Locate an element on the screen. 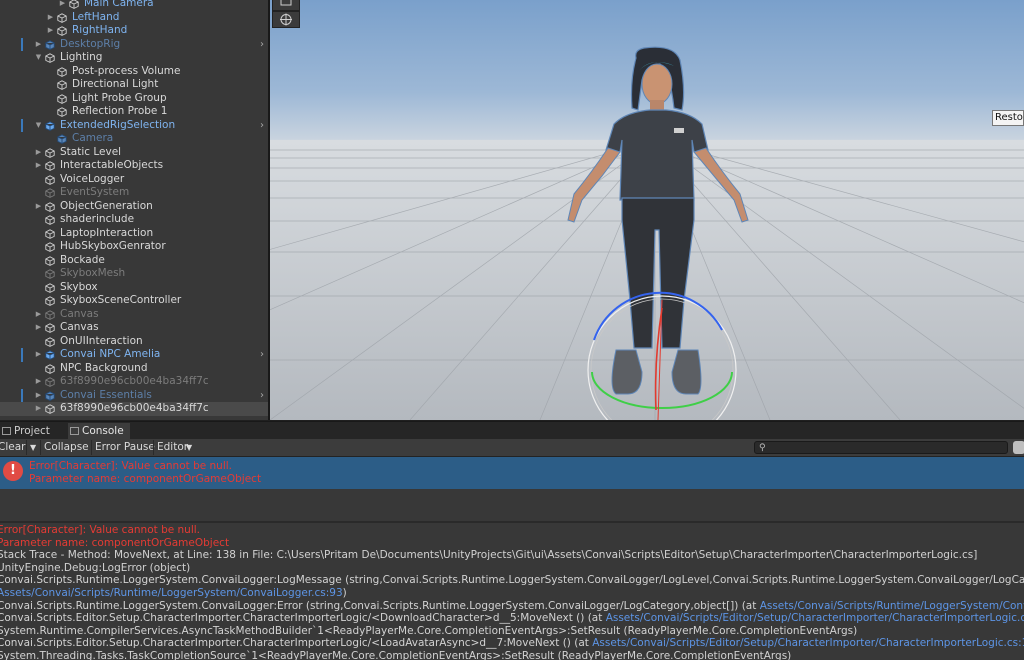 Image resolution: width=1024 pixels, height=660 pixels. hierarchy-item: Reflection Probe 1 is located at coordinates (134, 112).